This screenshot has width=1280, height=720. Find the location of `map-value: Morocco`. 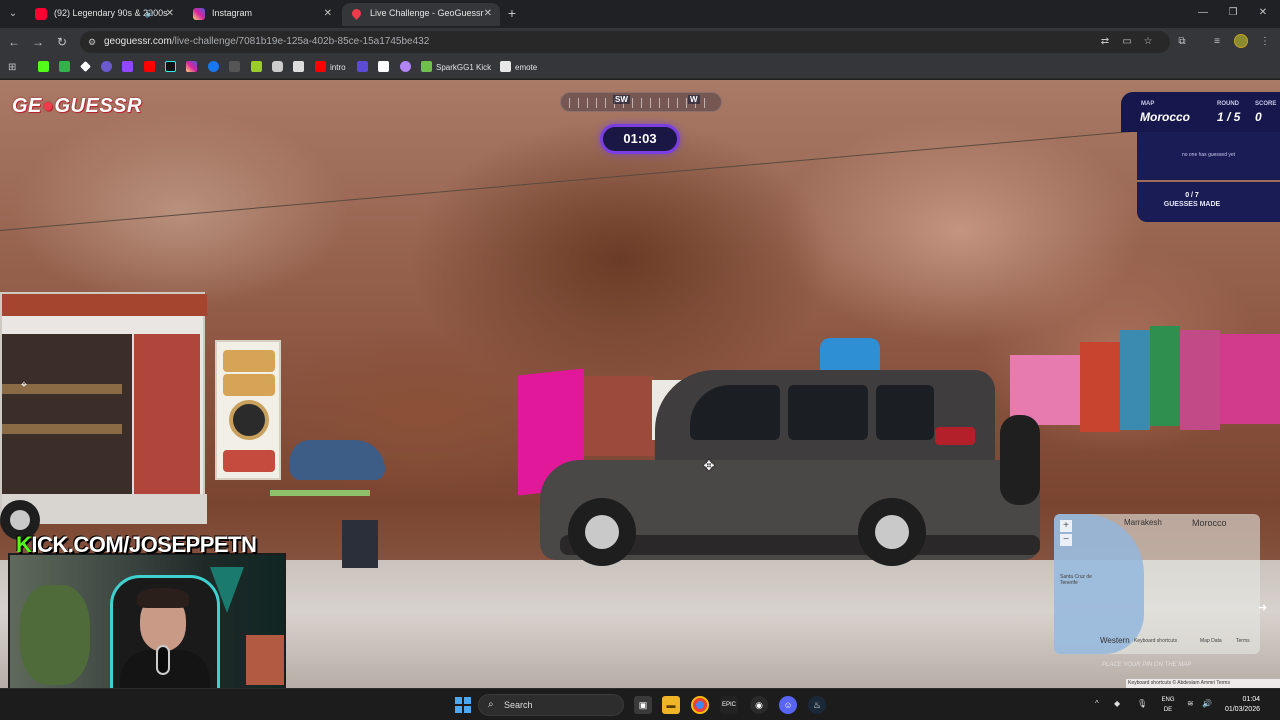

map-value: Morocco is located at coordinates (1165, 117).